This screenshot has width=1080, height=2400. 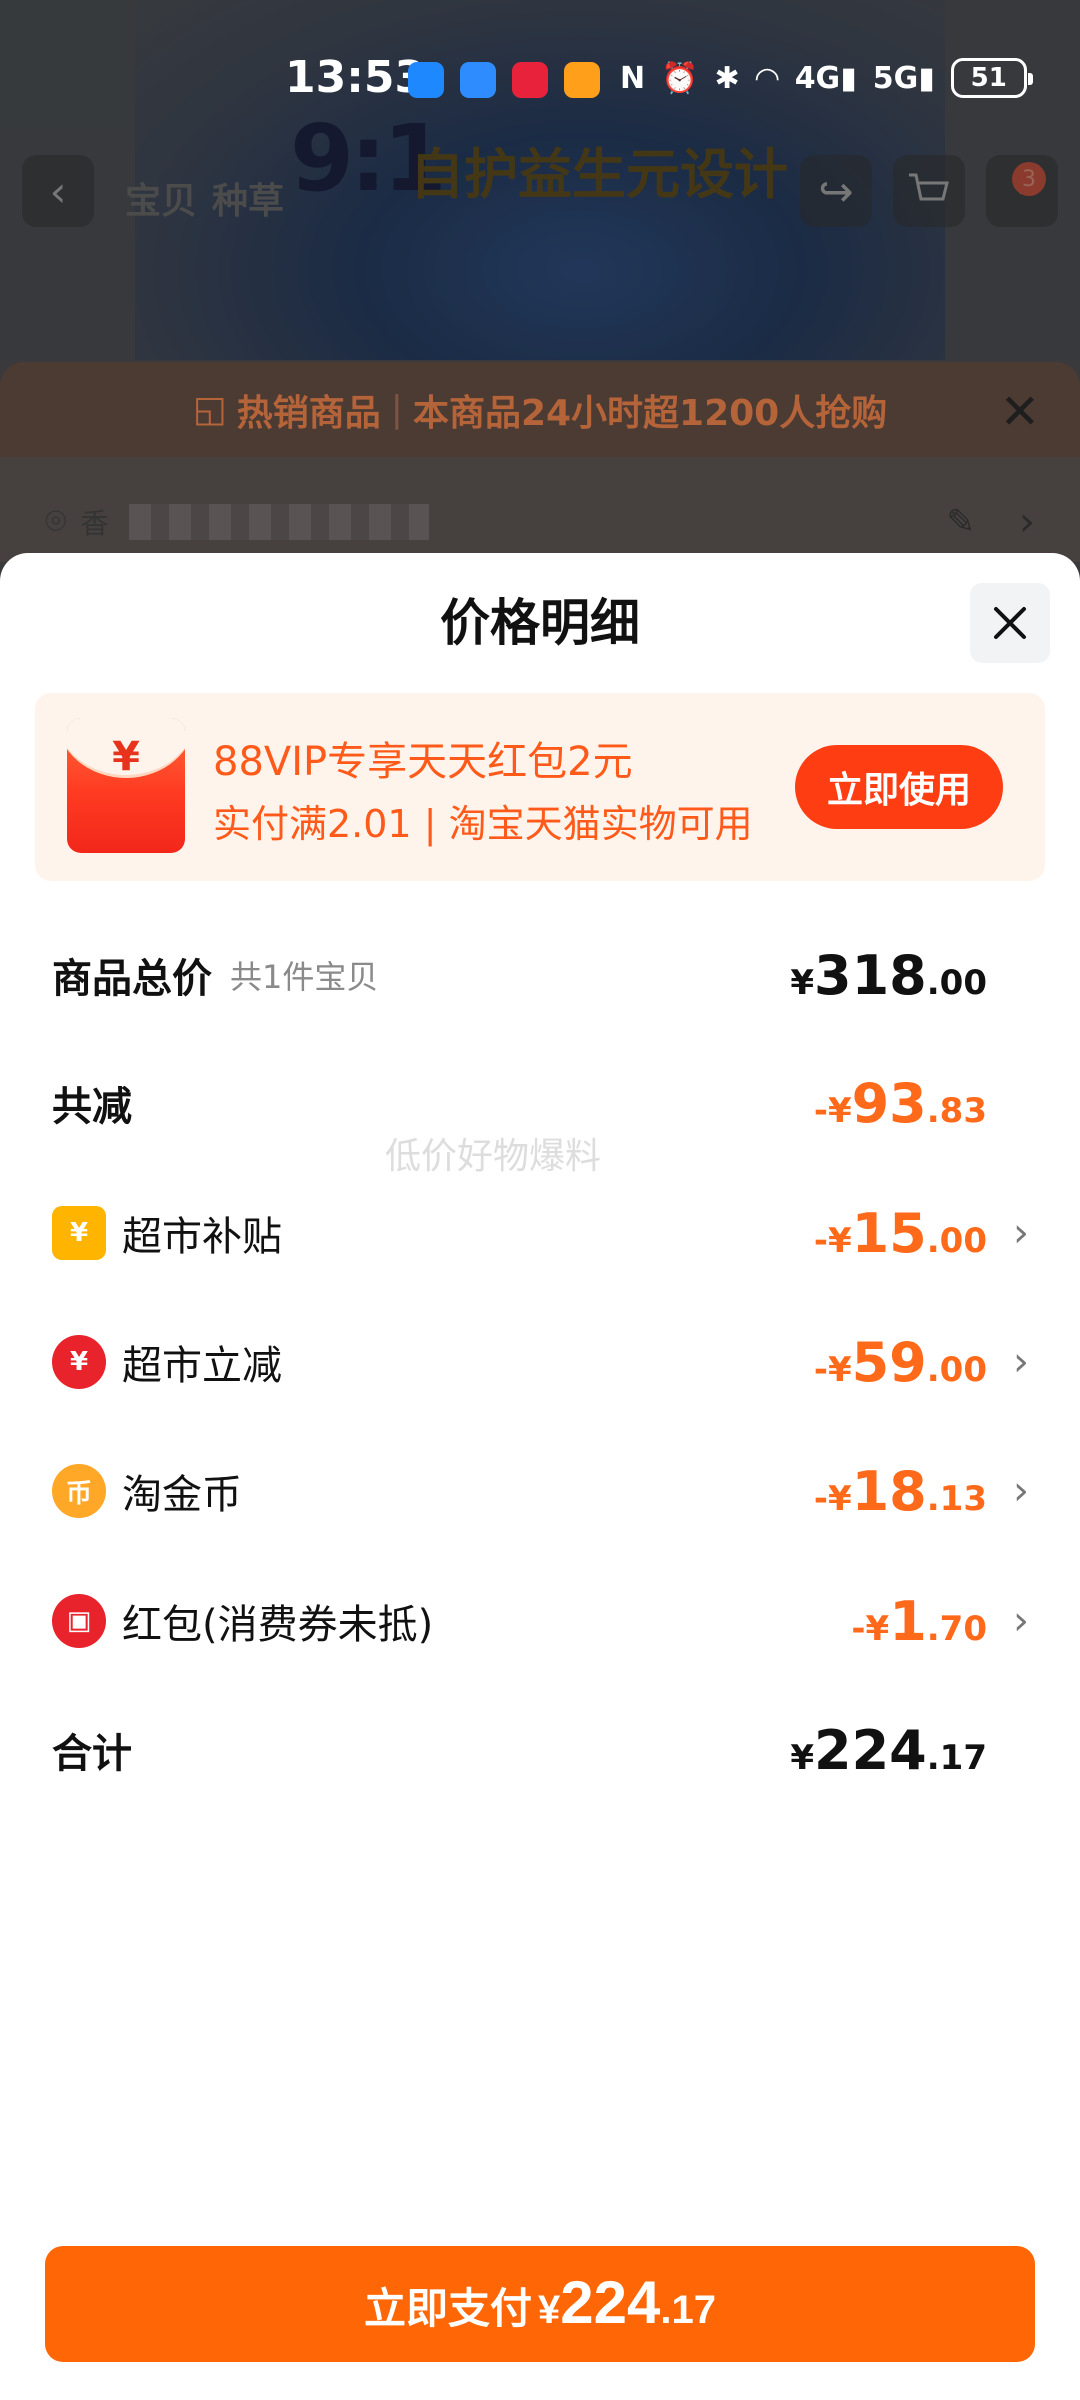 What do you see at coordinates (633, 78) in the screenshot?
I see `nfc-icon: N` at bounding box center [633, 78].